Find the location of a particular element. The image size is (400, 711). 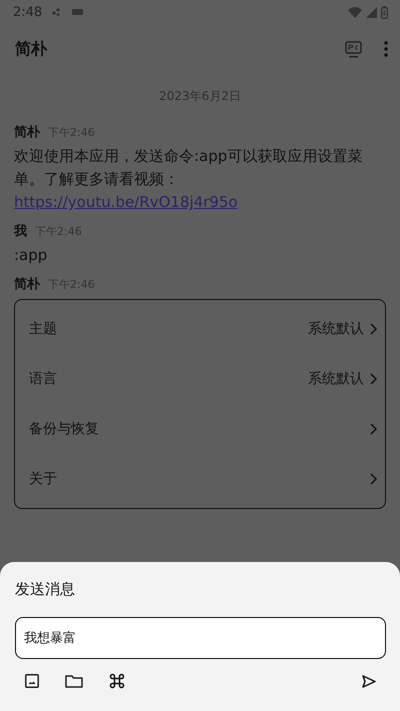

battery-icon is located at coordinates (384, 12).